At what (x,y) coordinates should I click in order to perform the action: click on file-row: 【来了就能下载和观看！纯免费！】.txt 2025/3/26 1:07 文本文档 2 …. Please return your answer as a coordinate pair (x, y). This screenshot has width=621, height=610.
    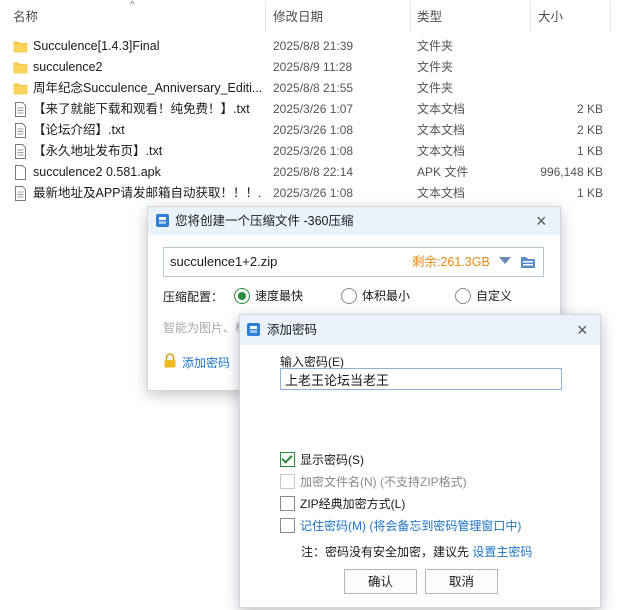
    Looking at the image, I should click on (310, 109).